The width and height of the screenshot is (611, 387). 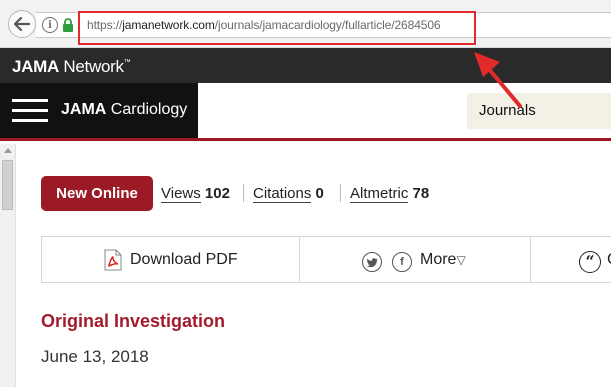 I want to click on views-count: 102, so click(x=217, y=193).